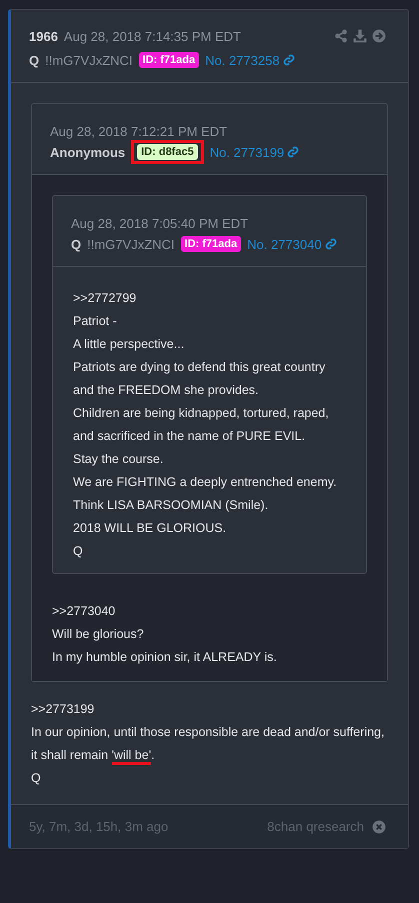 The image size is (419, 903). I want to click on post-text: Will be glorious?, so click(98, 634).